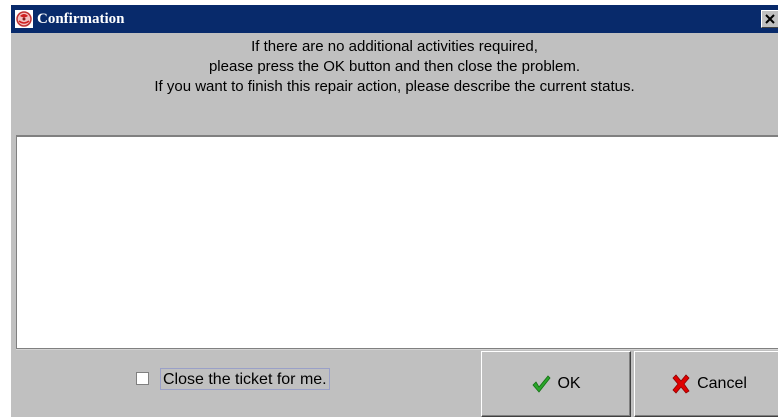 This screenshot has width=778, height=417. Describe the element at coordinates (81, 19) in the screenshot. I see `window-title: Confirmation` at that location.